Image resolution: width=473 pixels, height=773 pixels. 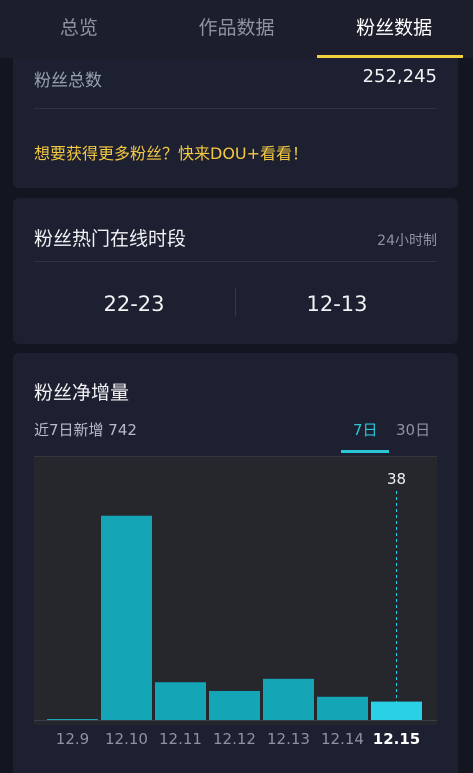 What do you see at coordinates (399, 76) in the screenshot?
I see `fans-total-value: 252,245` at bounding box center [399, 76].